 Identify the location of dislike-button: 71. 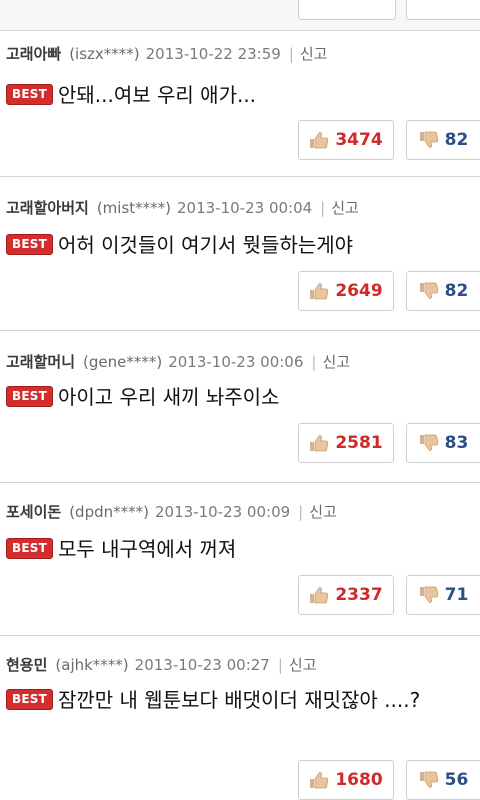
(443, 595).